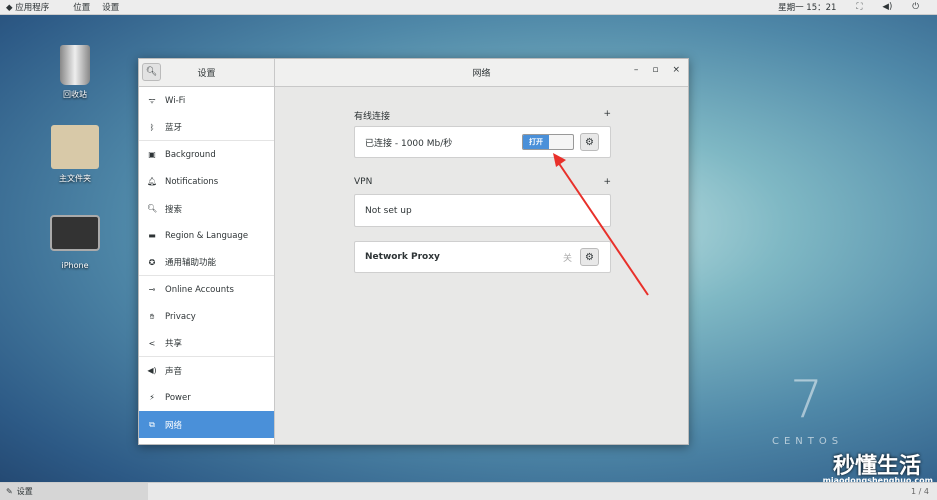 This screenshot has height=500, width=937. I want to click on workspace-pager: 1 / 4, so click(920, 491).